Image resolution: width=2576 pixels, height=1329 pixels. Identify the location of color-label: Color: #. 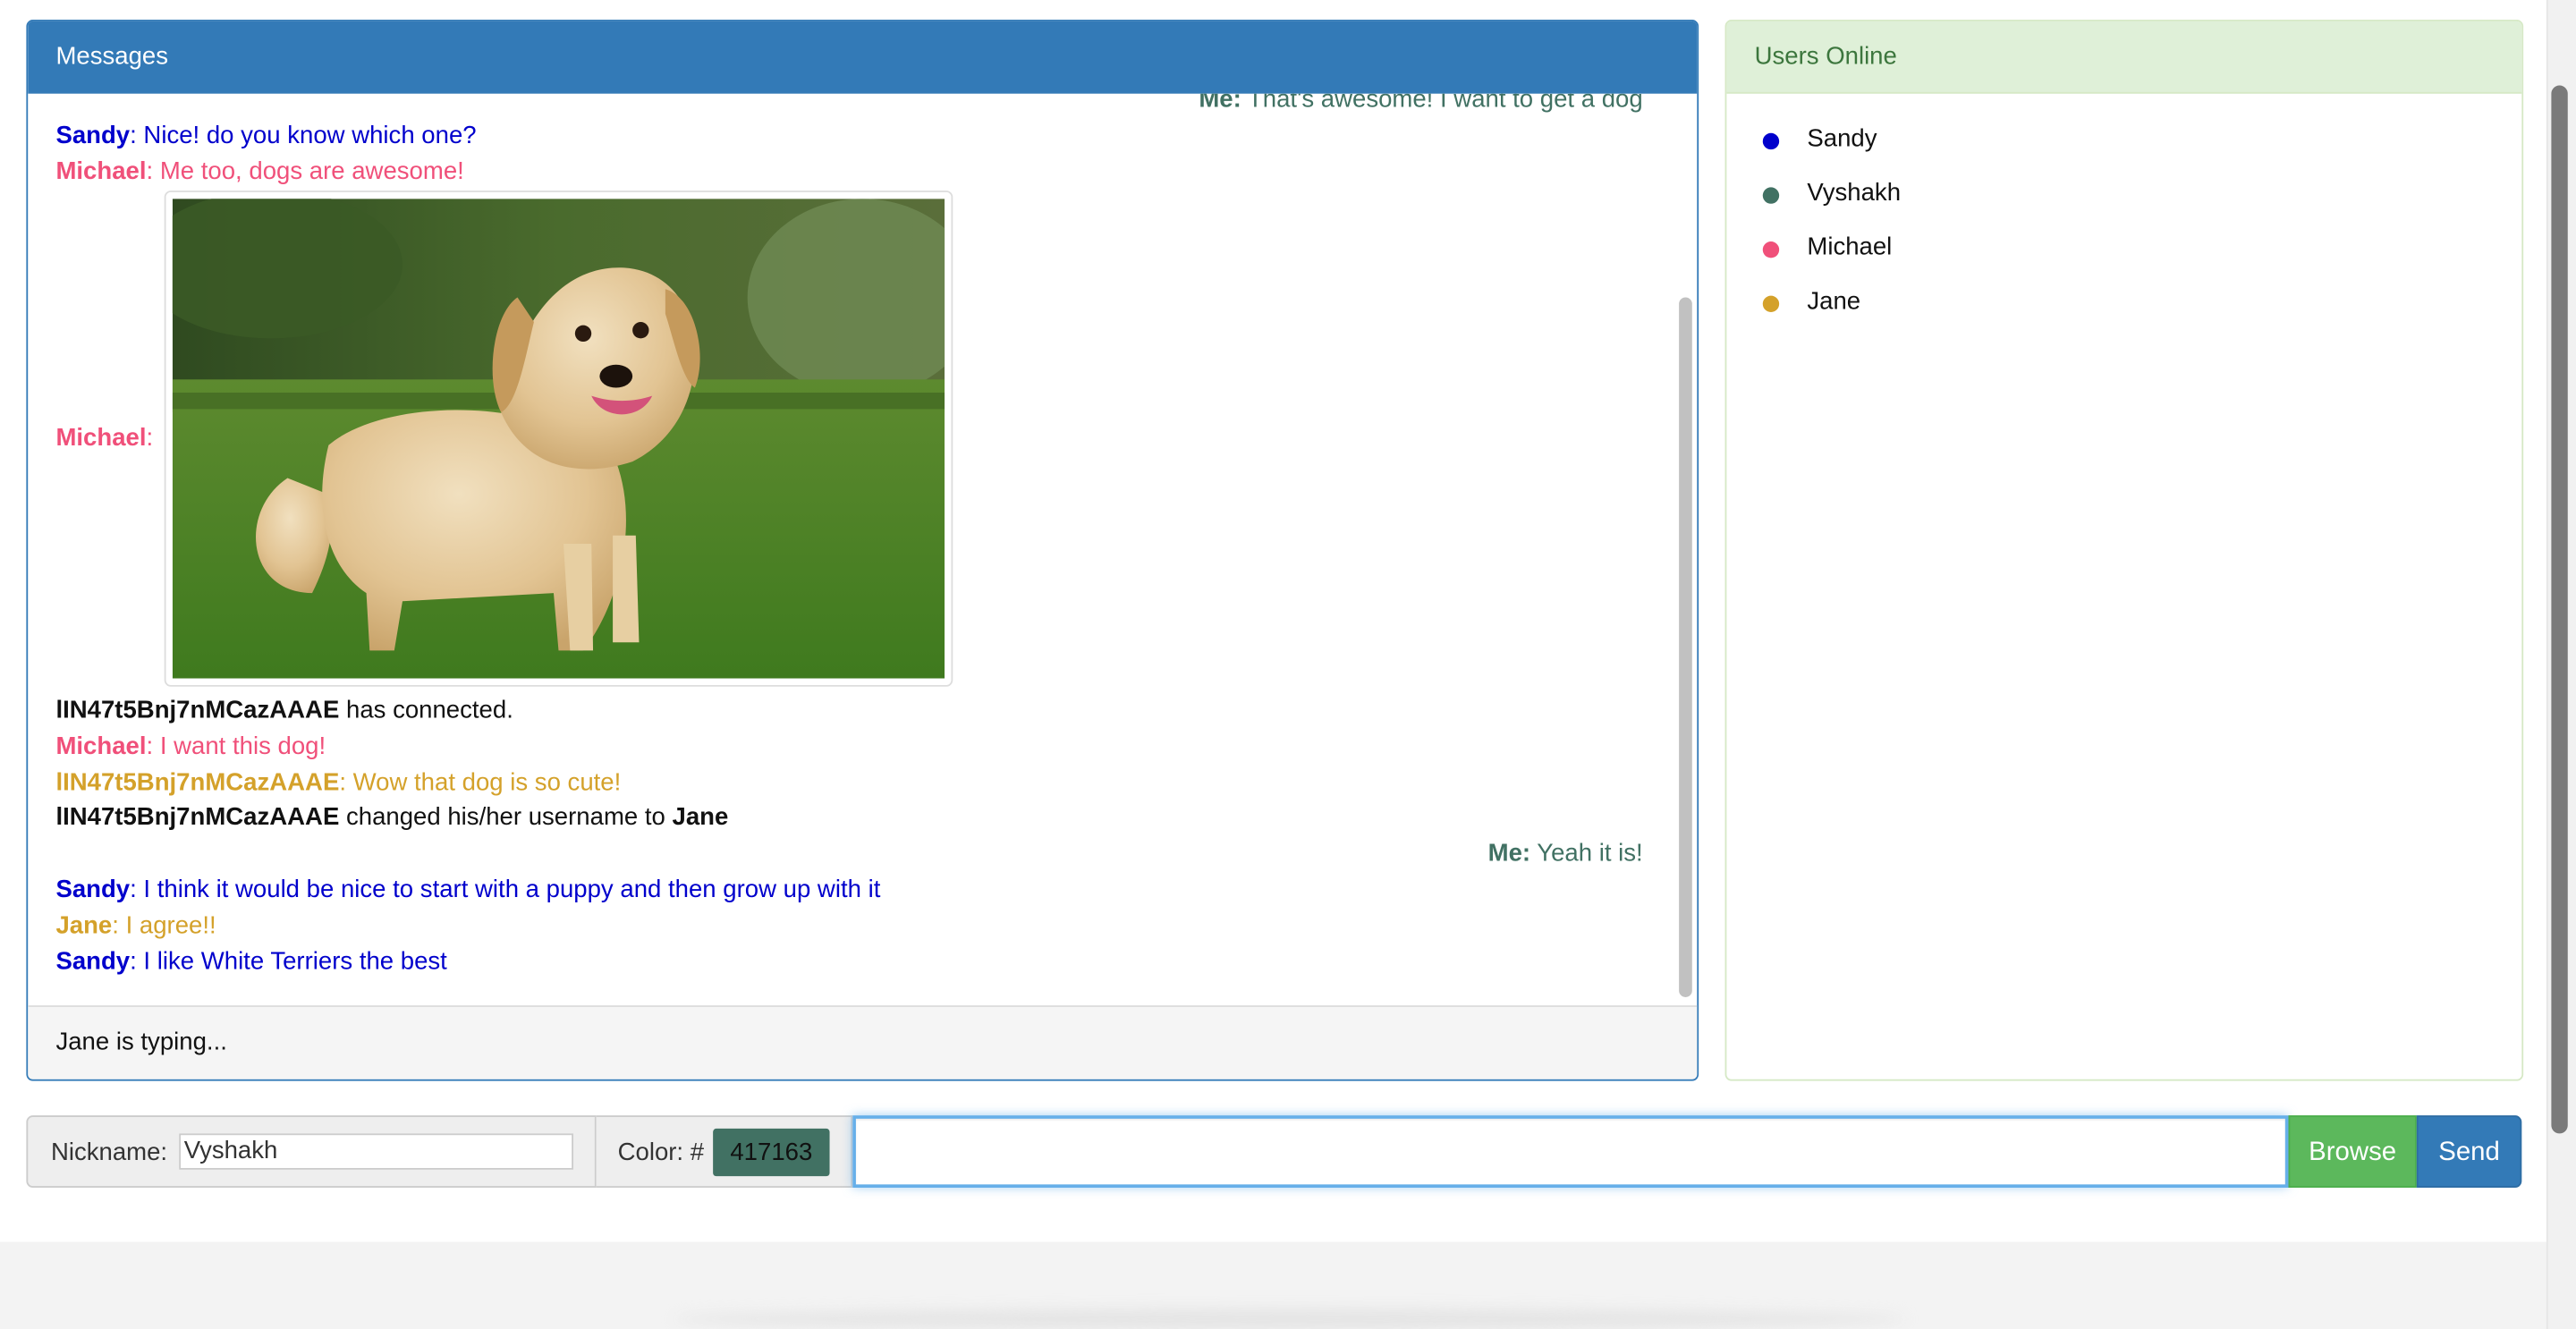
(661, 1152).